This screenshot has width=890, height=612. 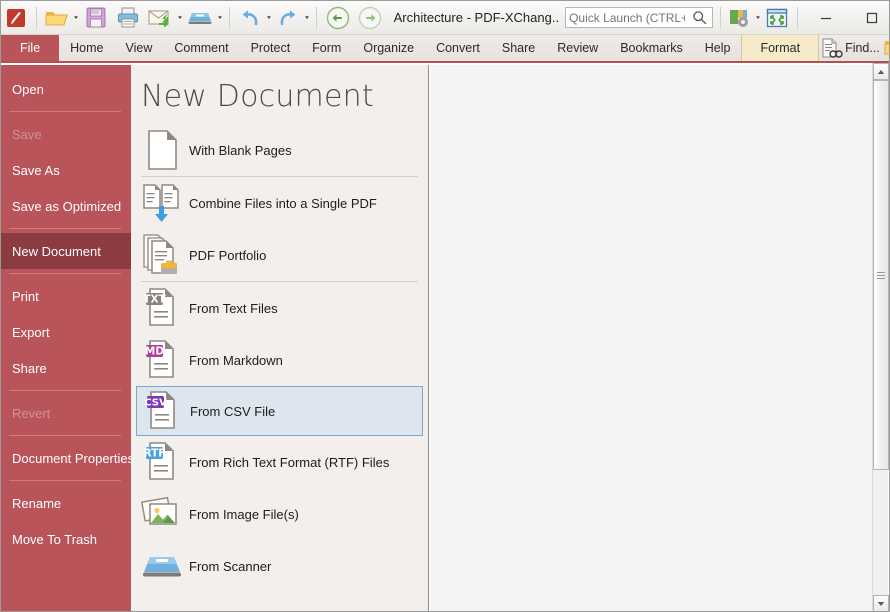 I want to click on new-doc-from-image-files: From Image File(s), so click(x=279, y=514).